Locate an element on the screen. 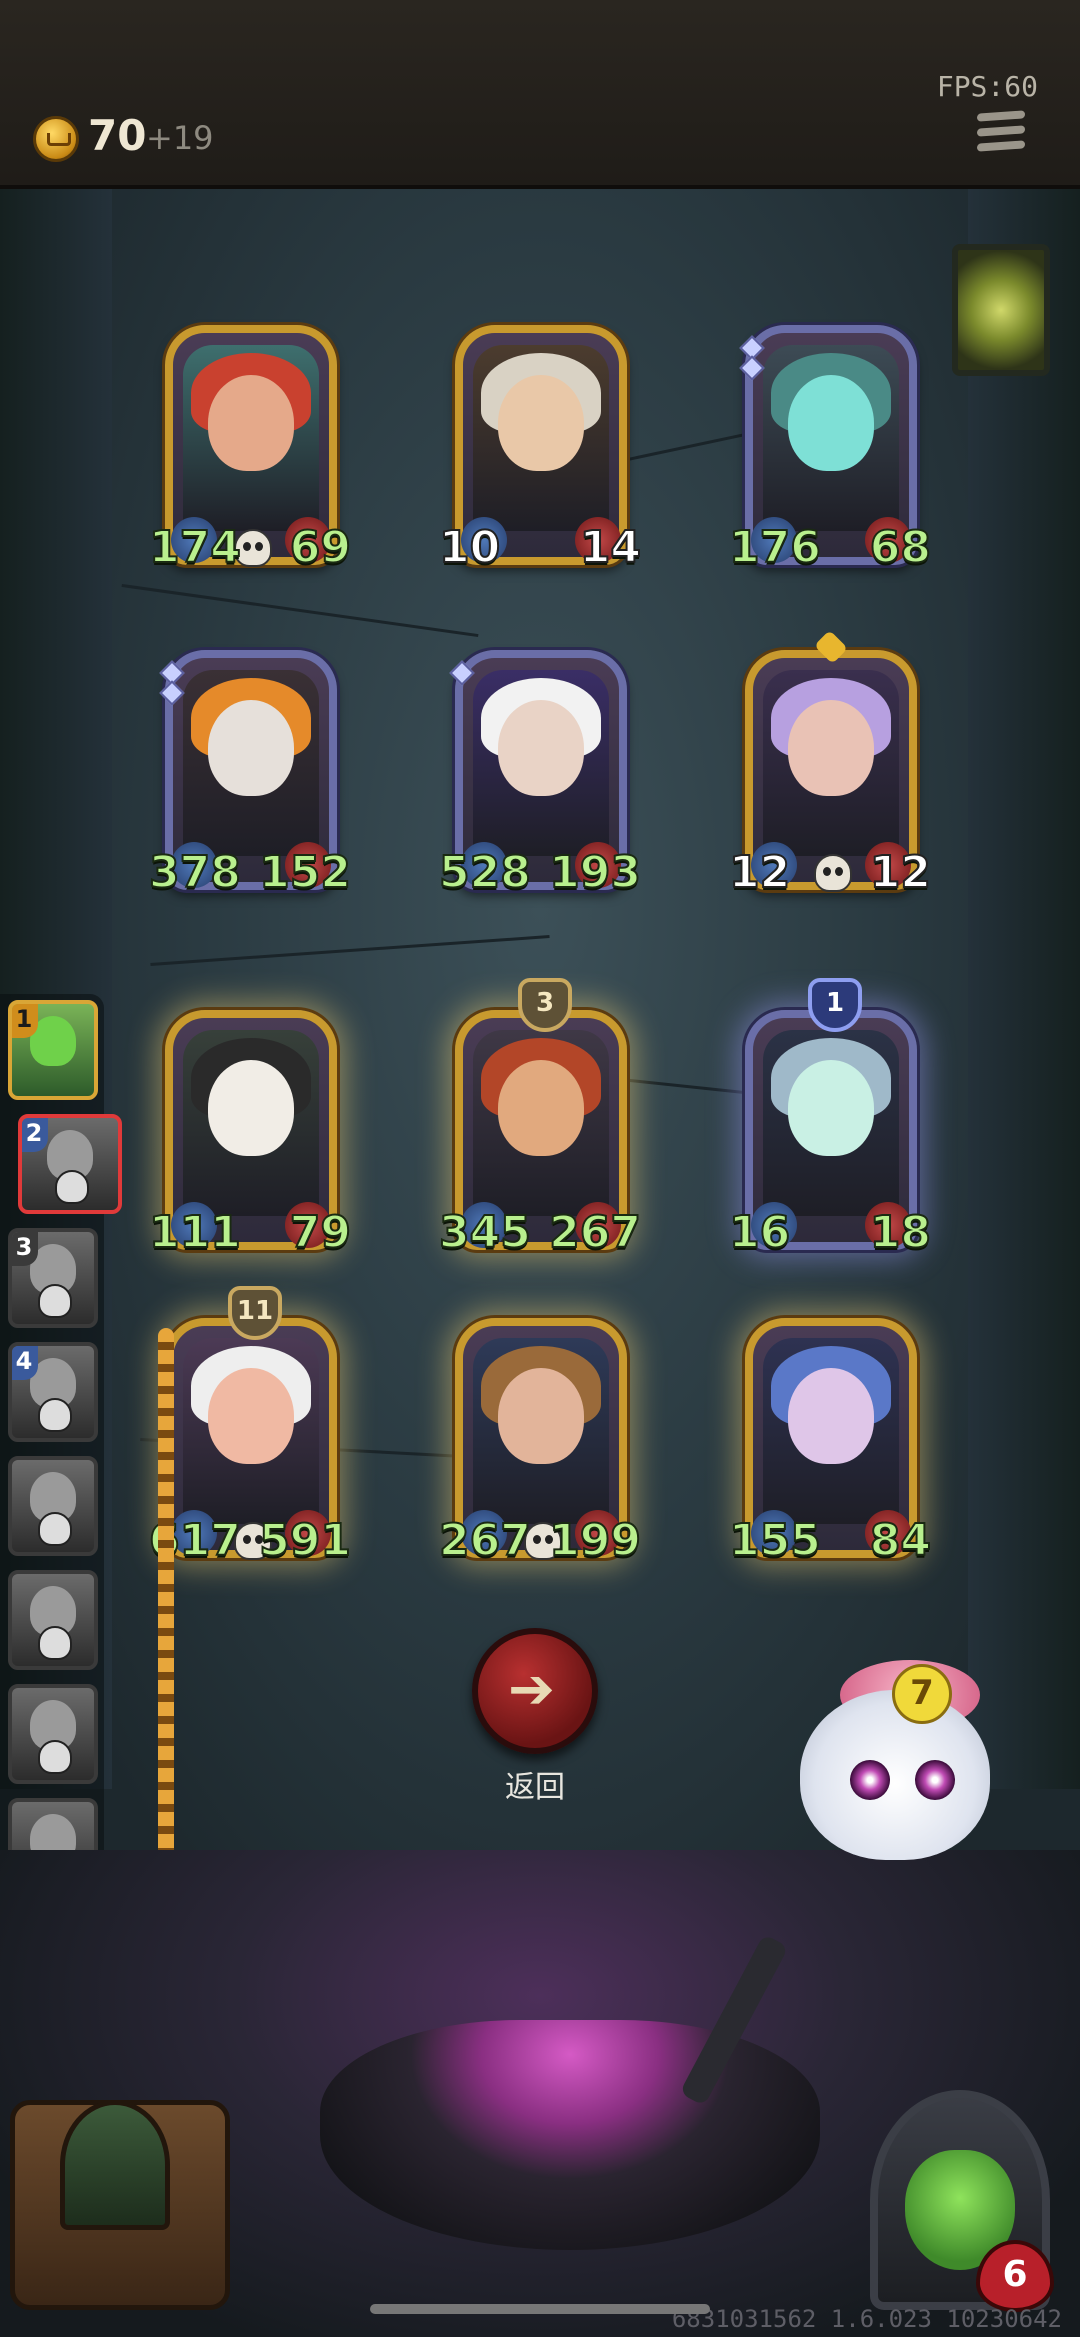  hero-card: 528 193 is located at coordinates (540, 774).